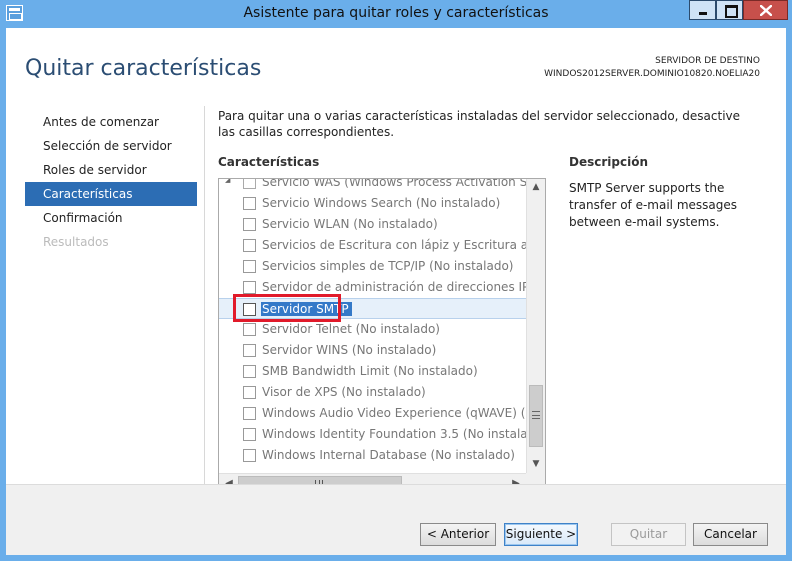  I want to click on feature-row: Windows Internal Database (No instalado), so click(372, 455).